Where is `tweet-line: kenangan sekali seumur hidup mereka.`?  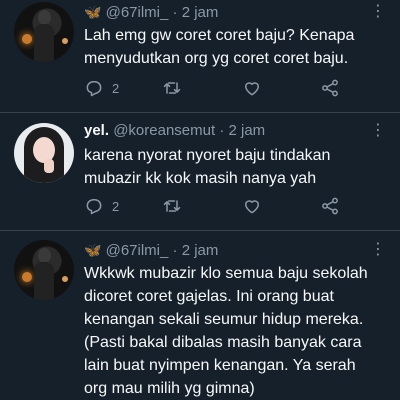
tweet-line: kenangan sekali seumur hidup mereka. is located at coordinates (224, 319).